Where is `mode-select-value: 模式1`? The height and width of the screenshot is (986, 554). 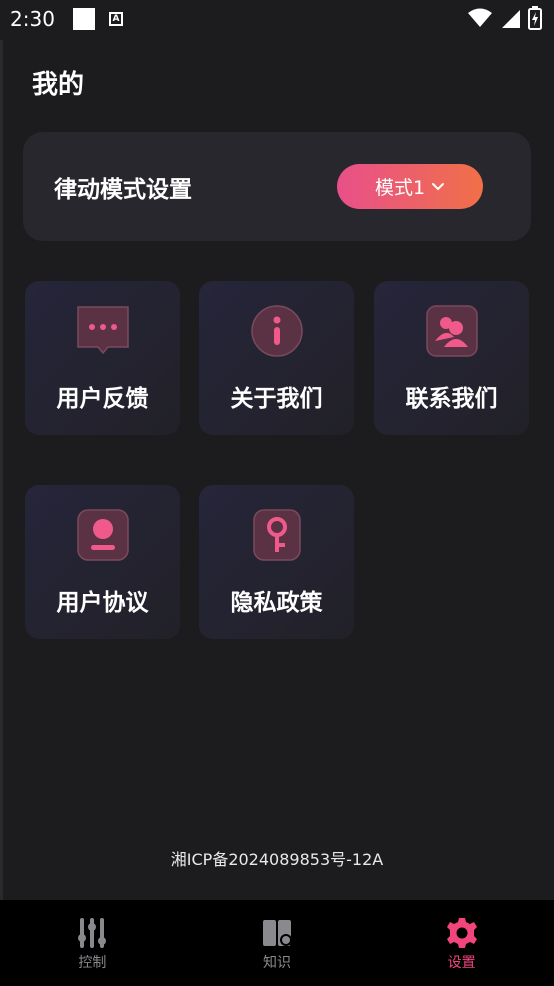
mode-select-value: 模式1 is located at coordinates (400, 188).